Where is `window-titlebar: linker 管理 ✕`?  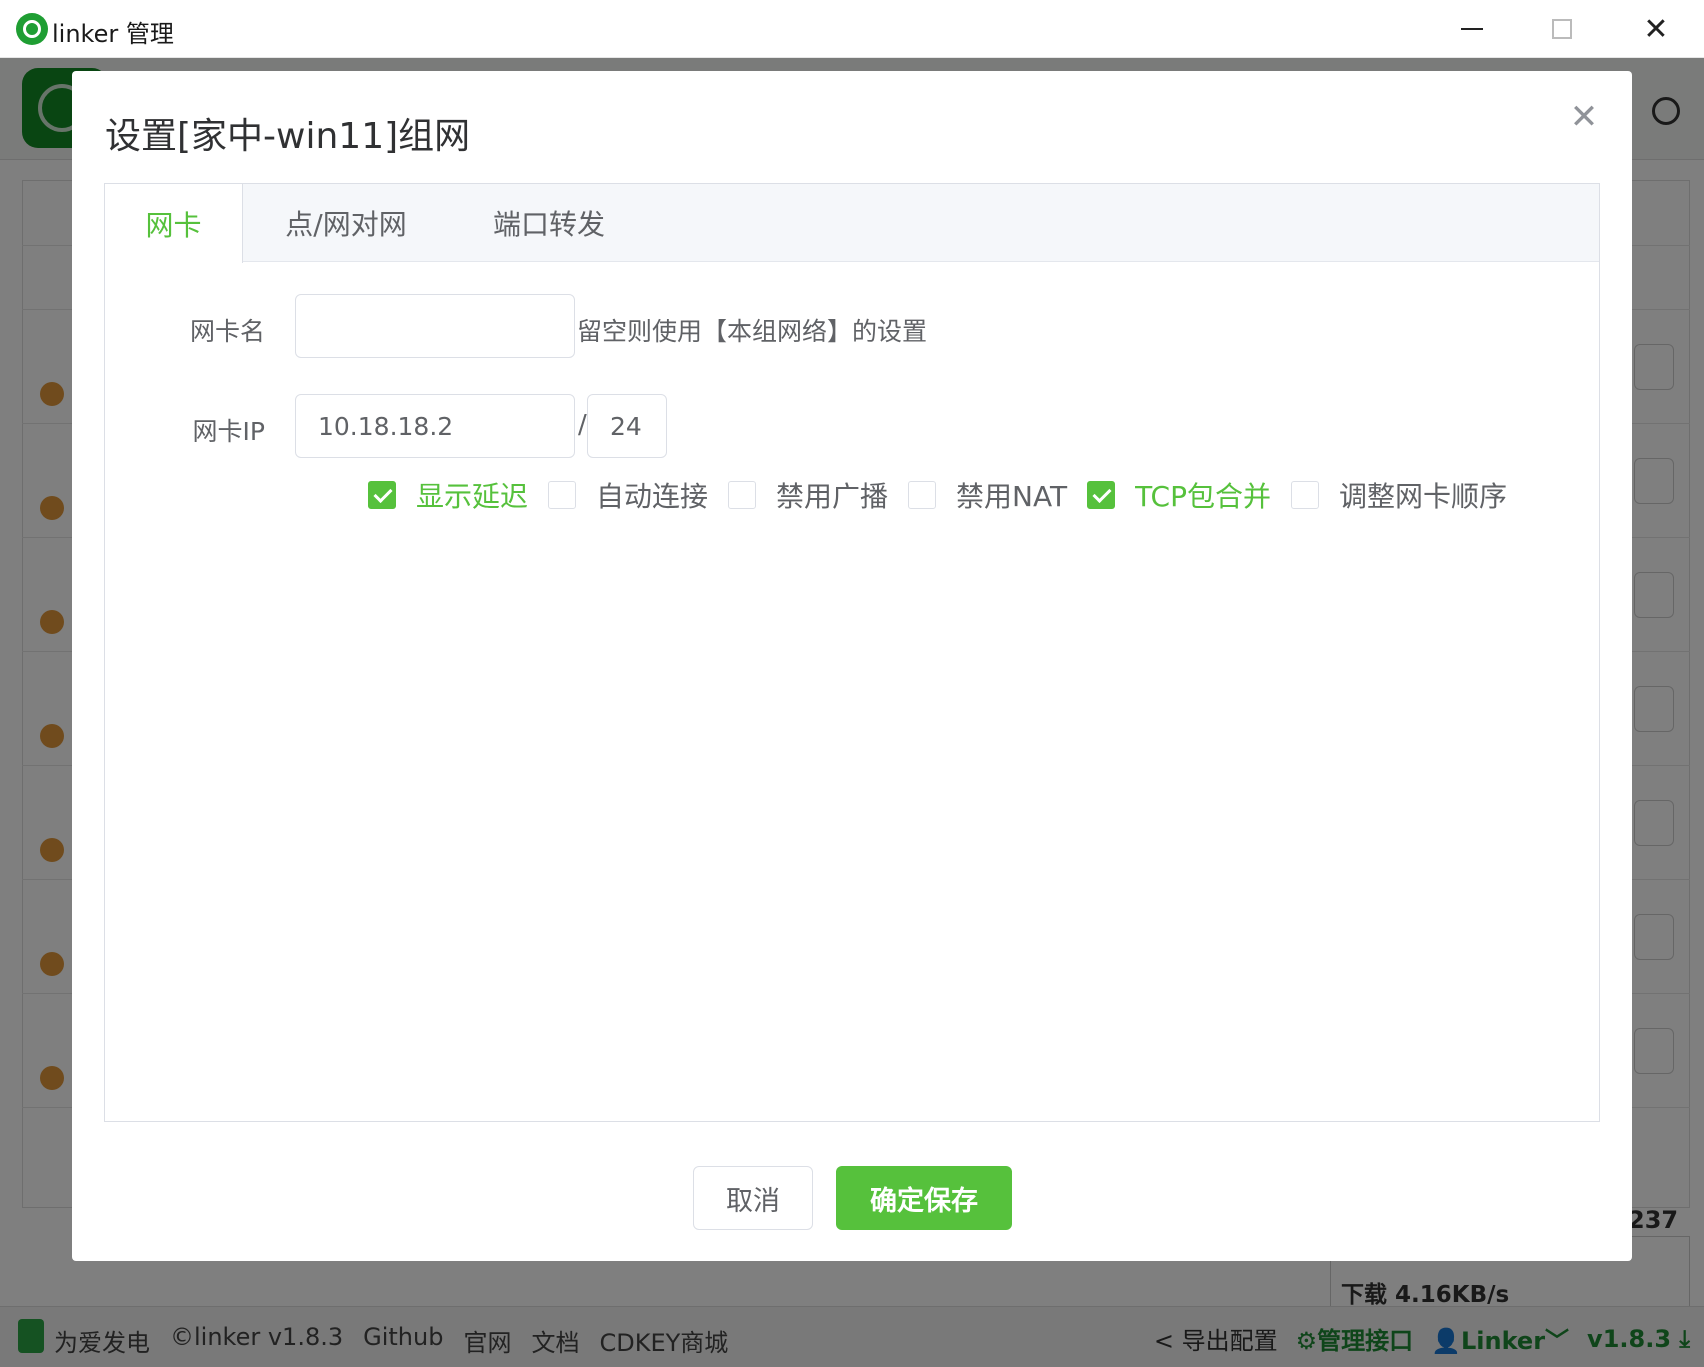
window-titlebar: linker 管理 ✕ is located at coordinates (852, 29).